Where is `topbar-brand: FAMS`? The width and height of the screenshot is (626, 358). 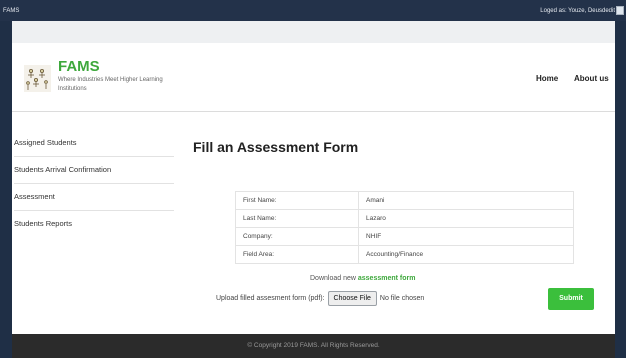
topbar-brand: FAMS is located at coordinates (11, 11).